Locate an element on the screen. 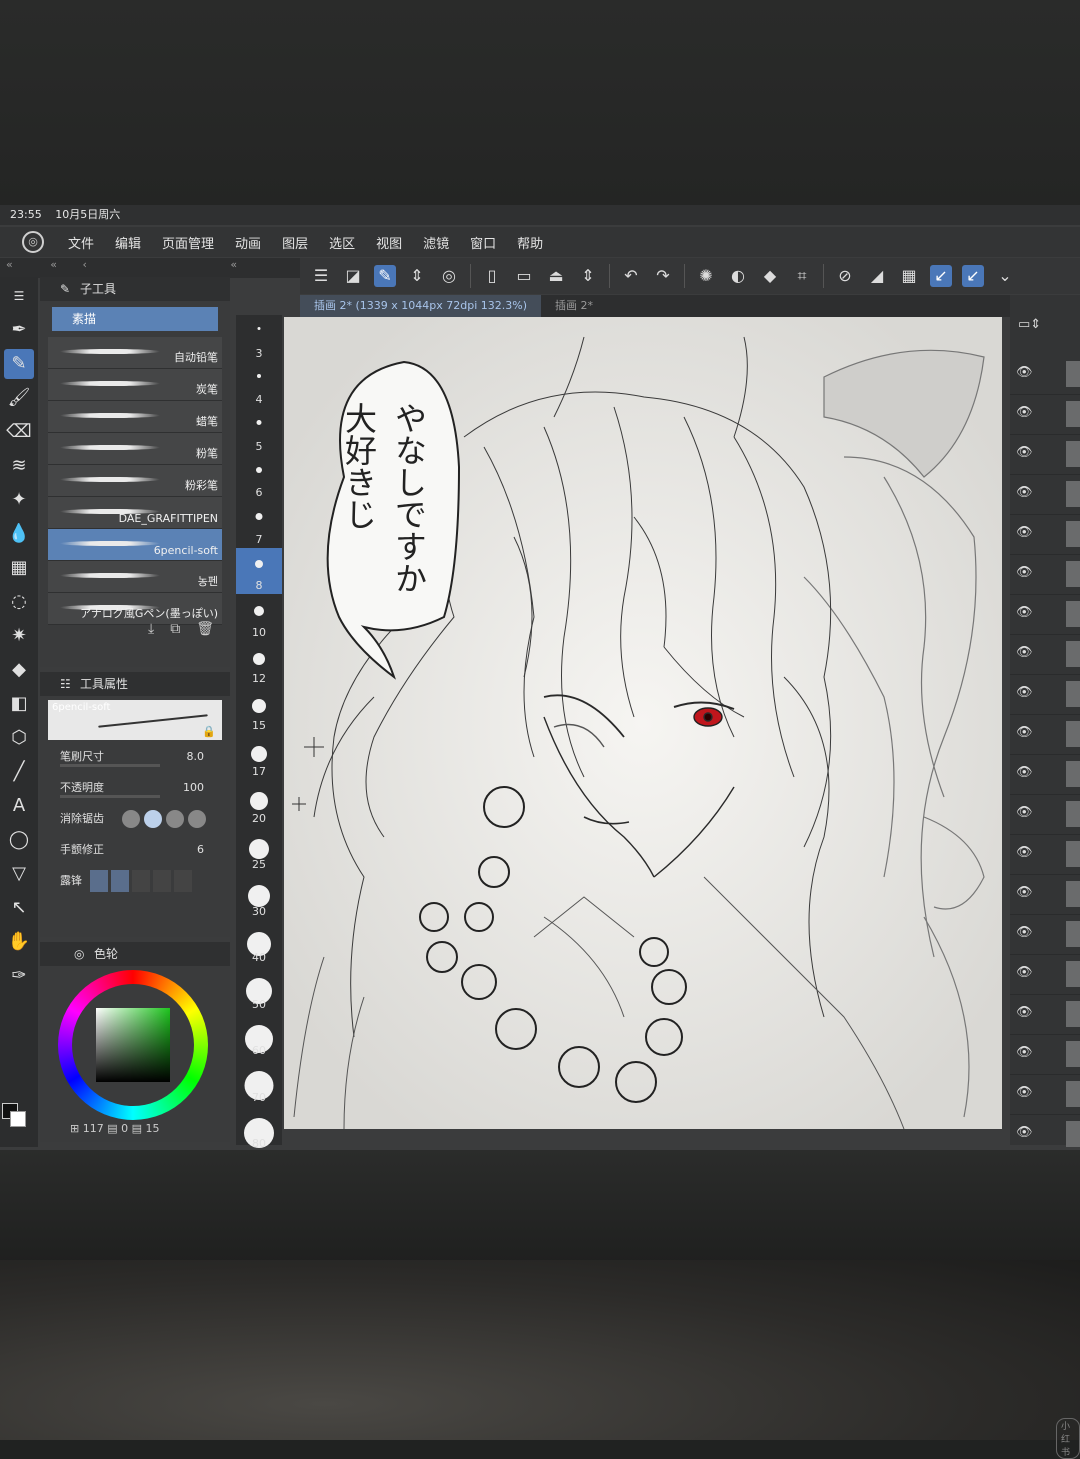 This screenshot has width=1080, height=1459. brush-size-preset: 6 is located at coordinates (259, 478).